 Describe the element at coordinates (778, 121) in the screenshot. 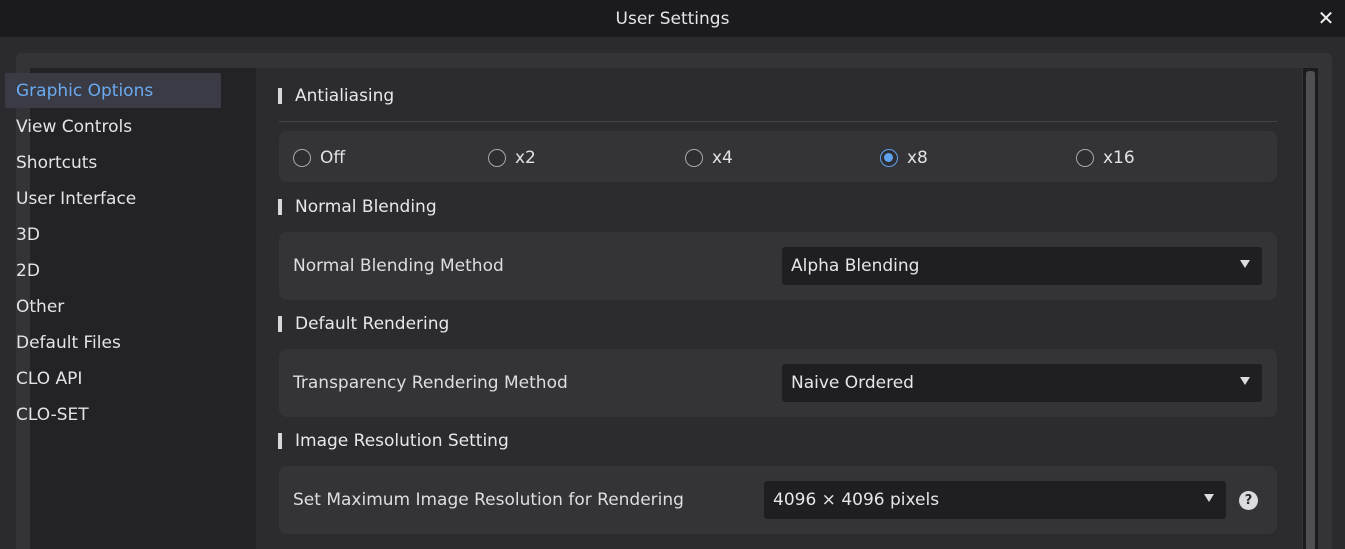

I see `divider` at that location.